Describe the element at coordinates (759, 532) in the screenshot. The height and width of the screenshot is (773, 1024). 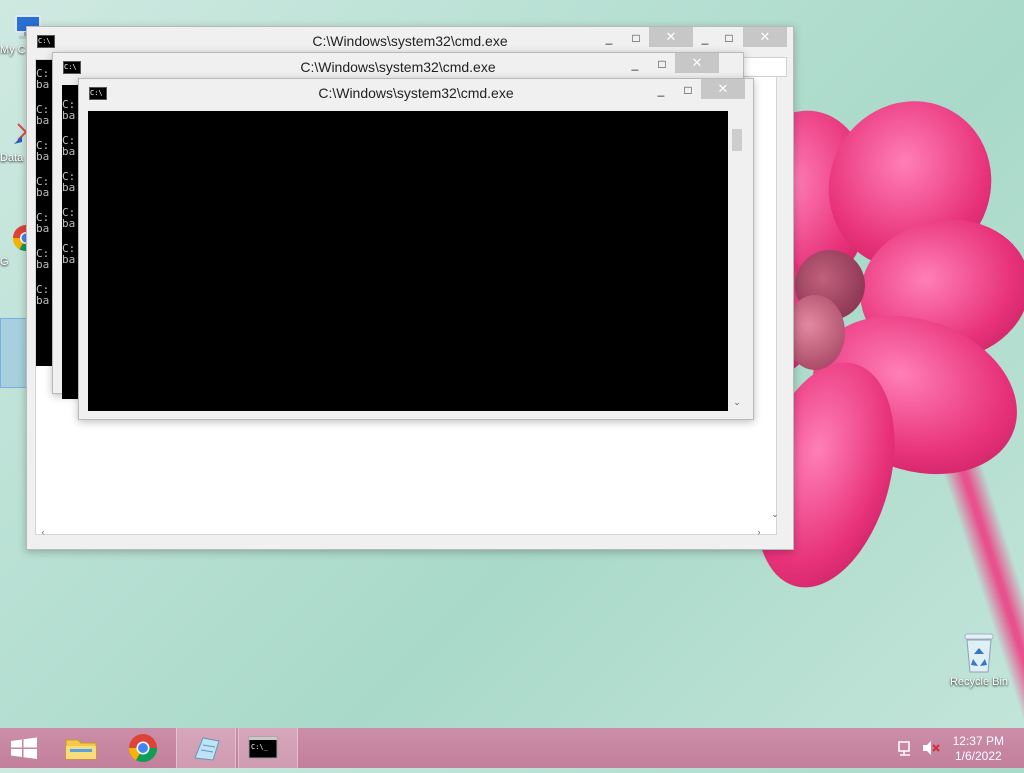
I see `scroll-right-arrow: ›` at that location.